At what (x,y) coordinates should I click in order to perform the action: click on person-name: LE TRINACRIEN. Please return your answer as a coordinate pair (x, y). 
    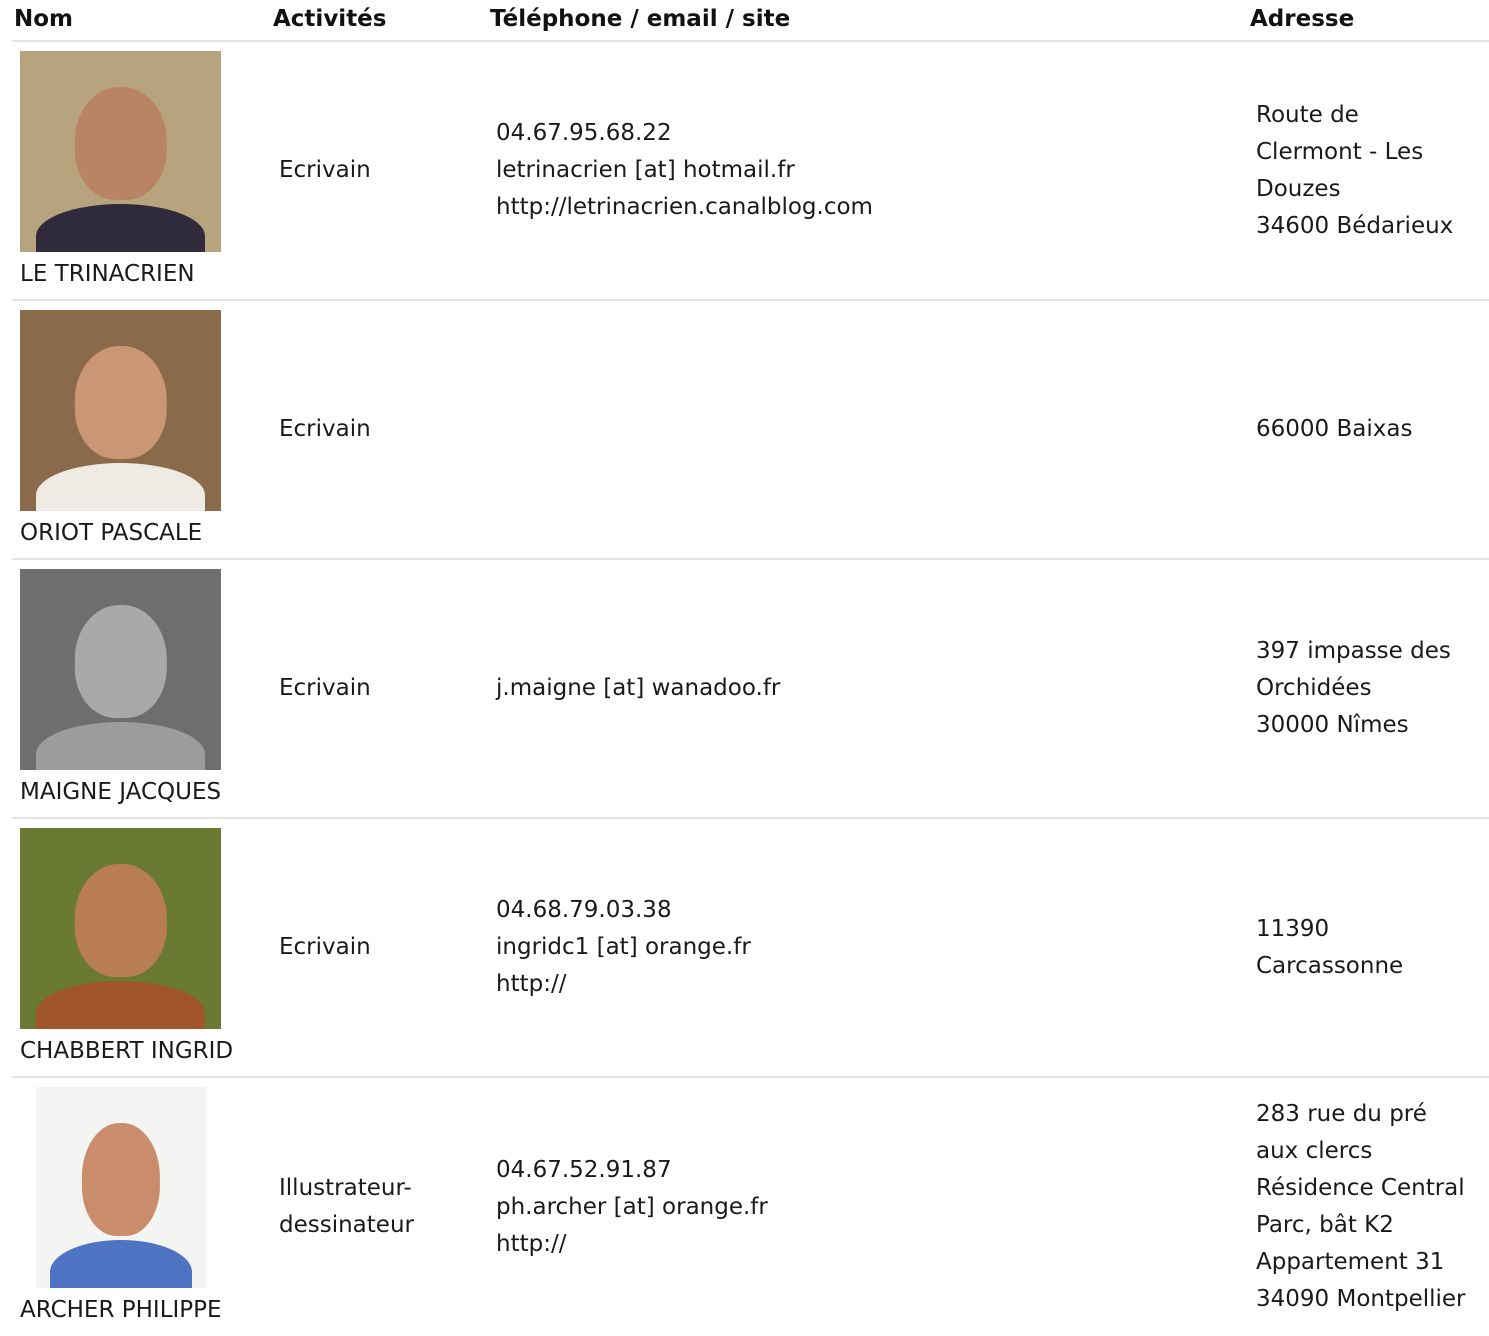
    Looking at the image, I should click on (107, 274).